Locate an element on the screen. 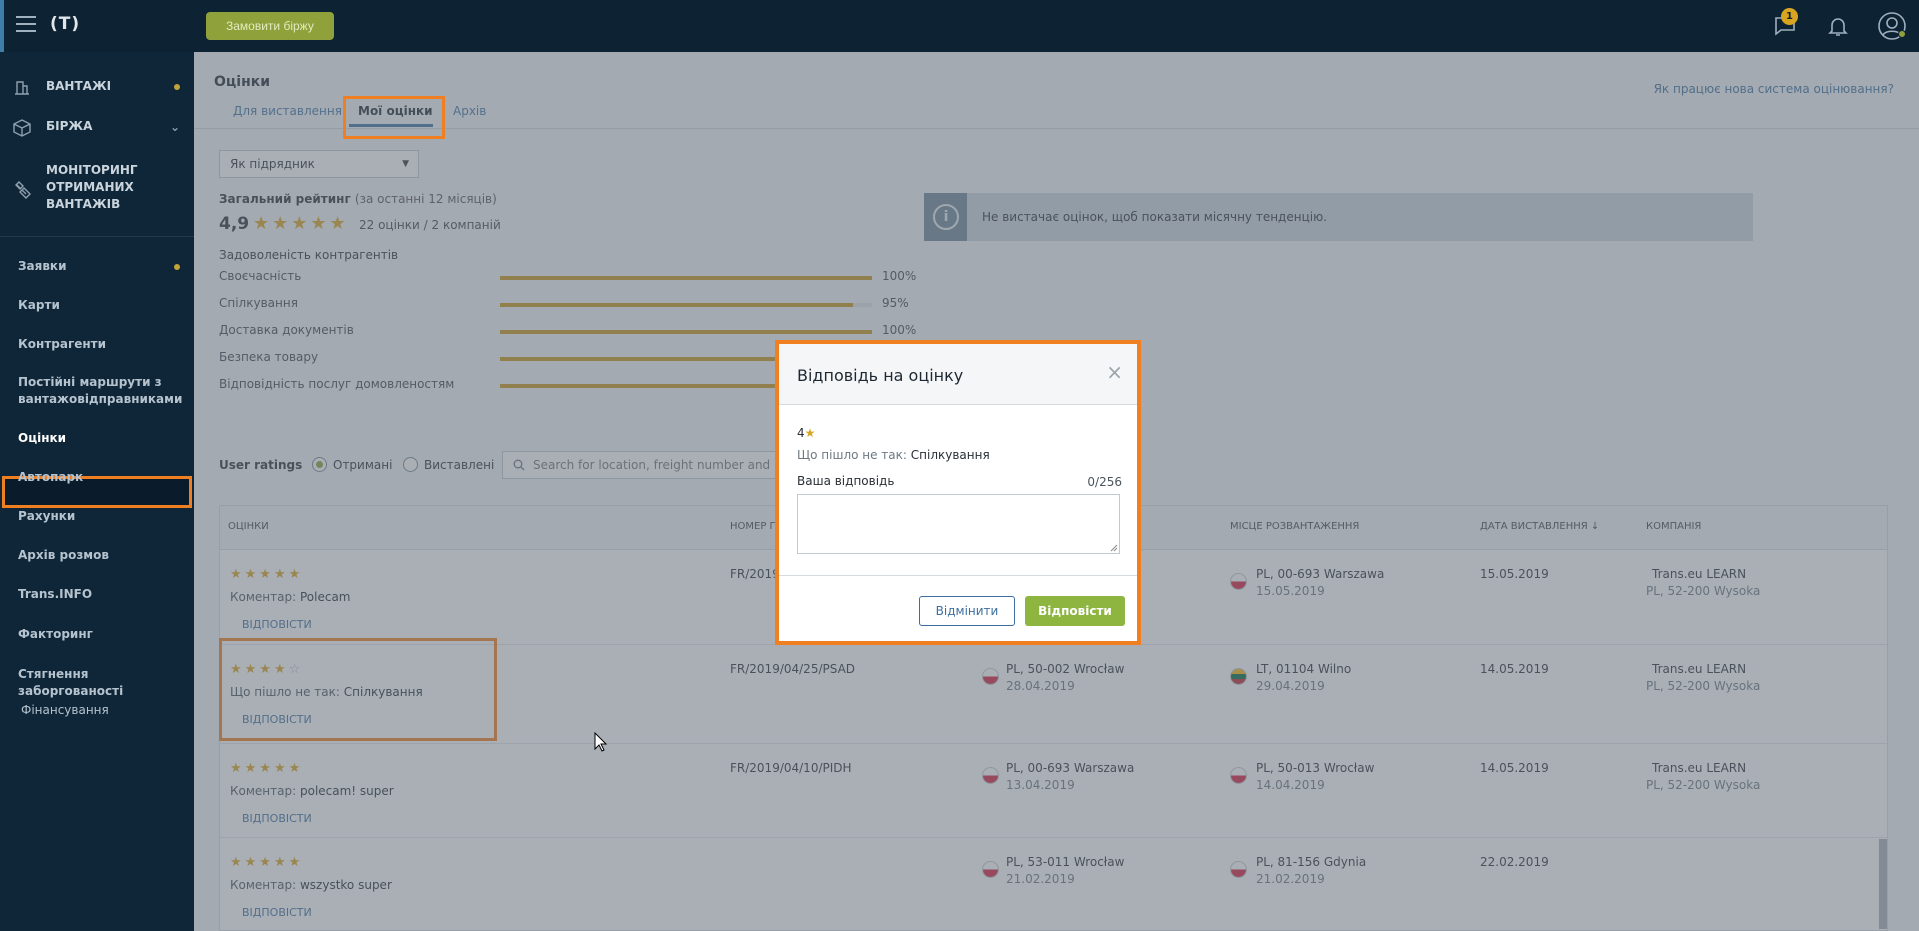  sidebar-item-cargo: ВАНТАЖІ is located at coordinates (97, 88).